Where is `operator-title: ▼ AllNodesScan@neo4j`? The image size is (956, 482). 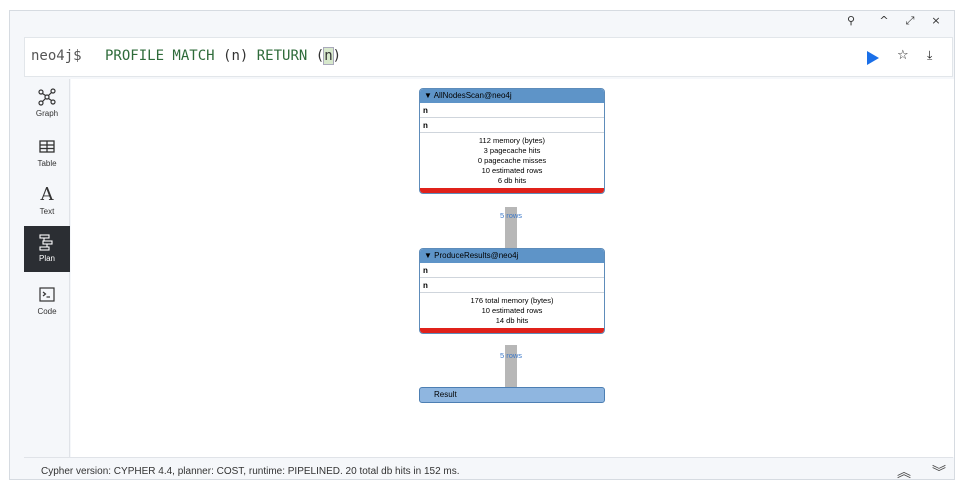
operator-title: ▼ AllNodesScan@neo4j is located at coordinates (512, 96).